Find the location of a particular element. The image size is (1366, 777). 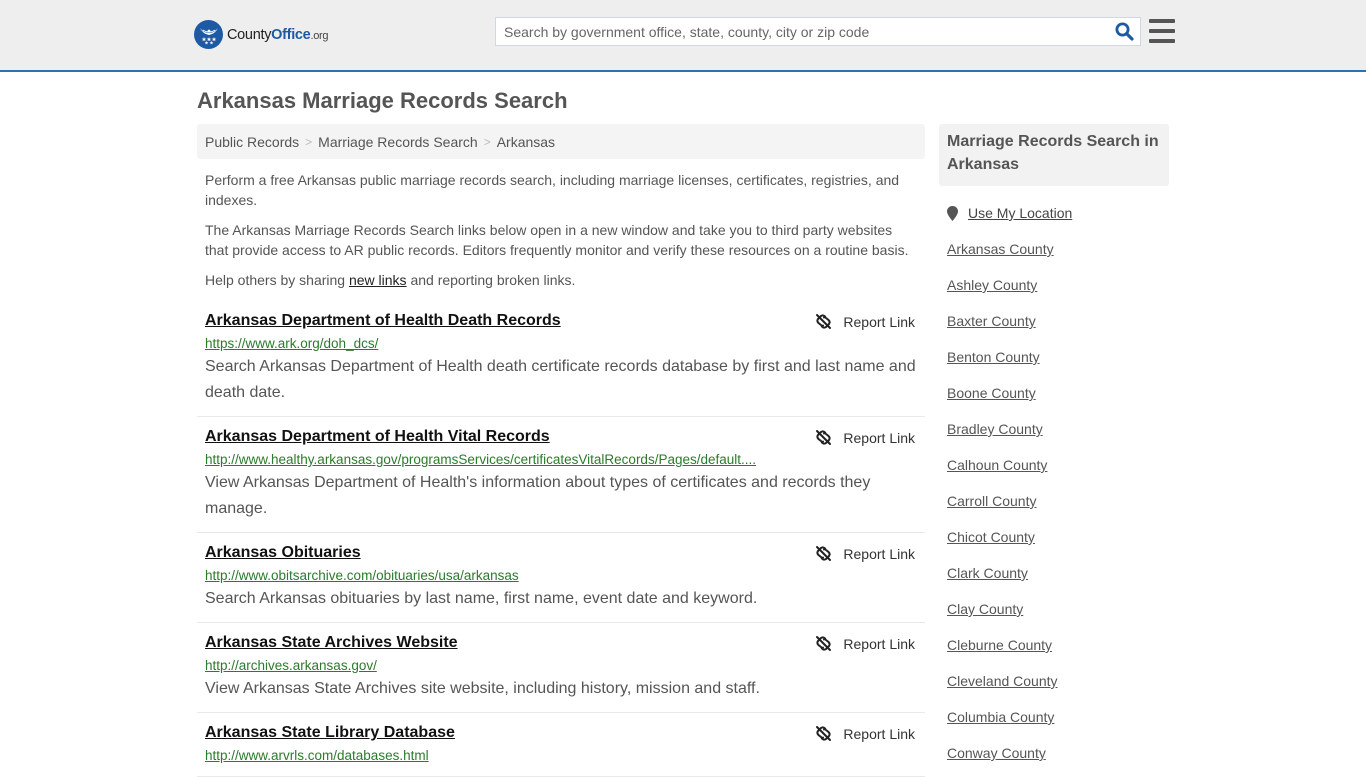

result-url: http://www.arvrls.com/databases.html is located at coordinates (561, 756).